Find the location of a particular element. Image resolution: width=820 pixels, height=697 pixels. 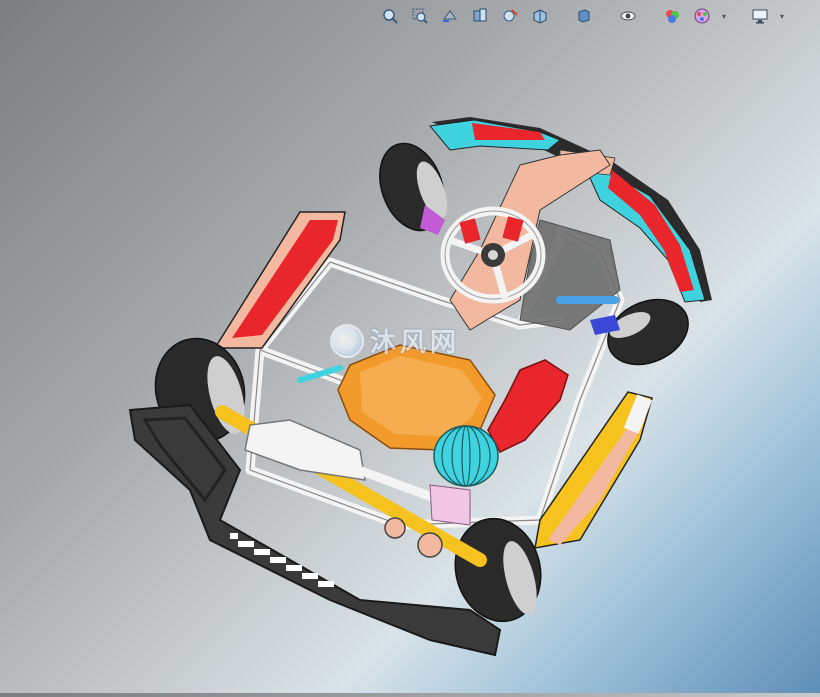

hide-show-items-icon is located at coordinates (628, 16).